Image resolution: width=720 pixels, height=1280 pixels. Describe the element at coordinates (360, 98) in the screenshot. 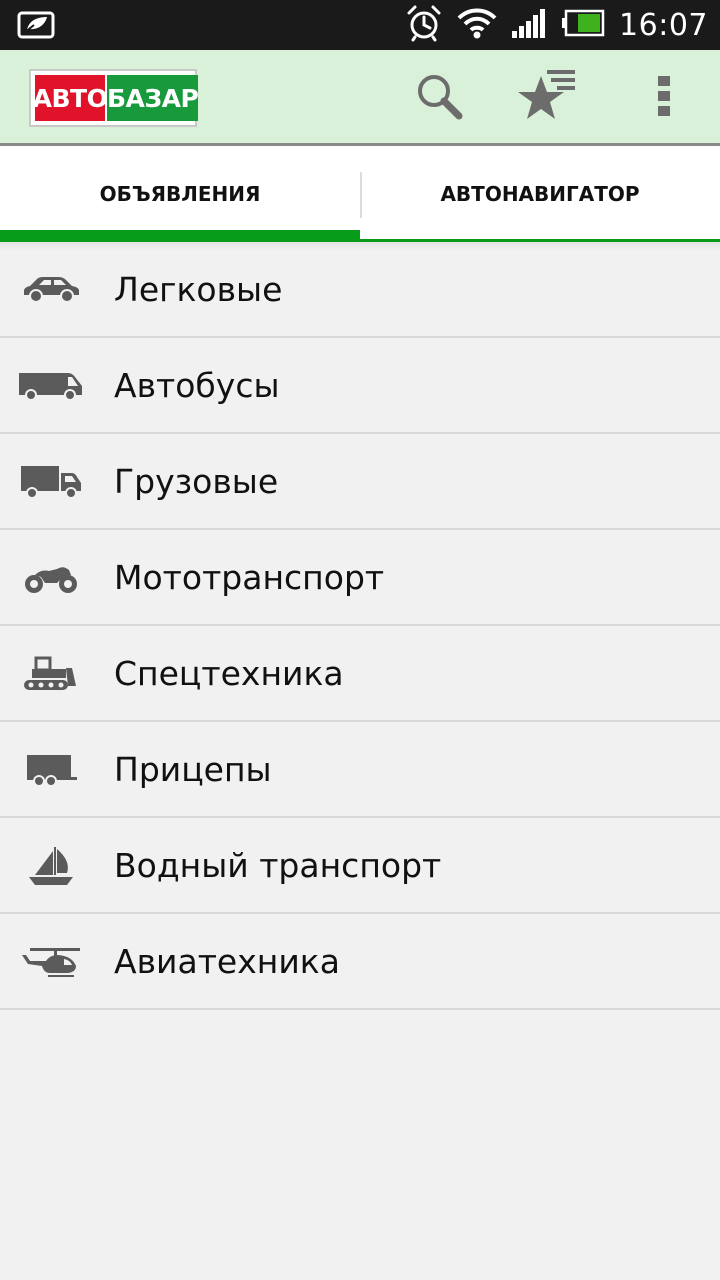

I see `action-bar: АВТО БАЗАР` at that location.